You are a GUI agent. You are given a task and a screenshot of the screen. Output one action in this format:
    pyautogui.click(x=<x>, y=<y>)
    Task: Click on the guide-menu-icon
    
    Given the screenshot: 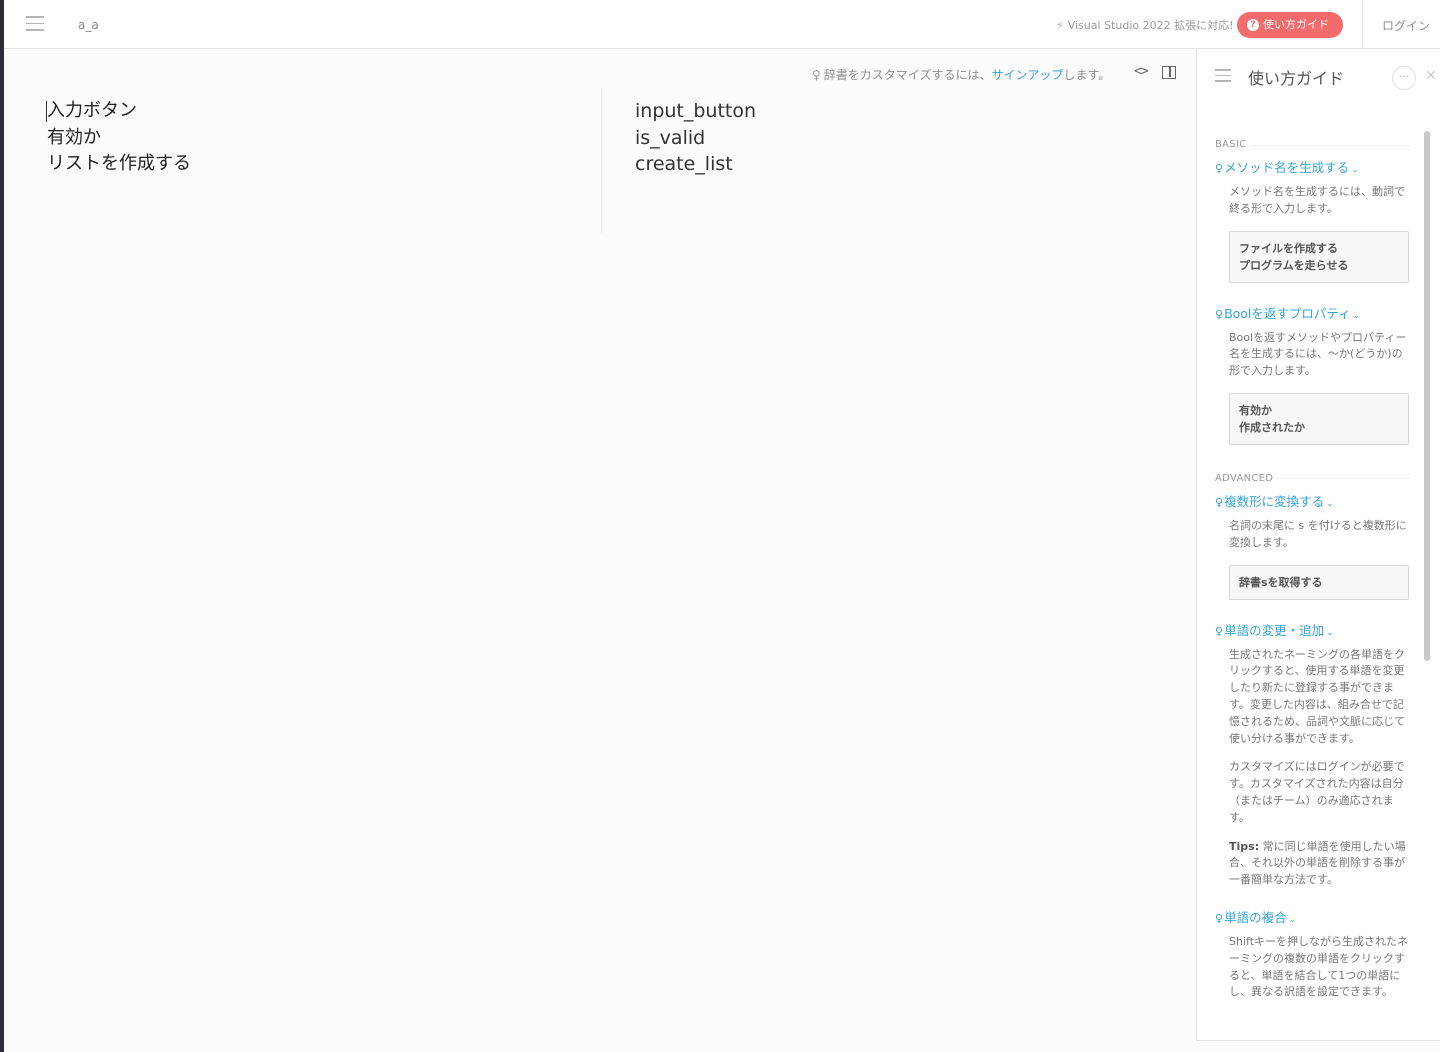 What is the action you would take?
    pyautogui.click(x=1223, y=76)
    